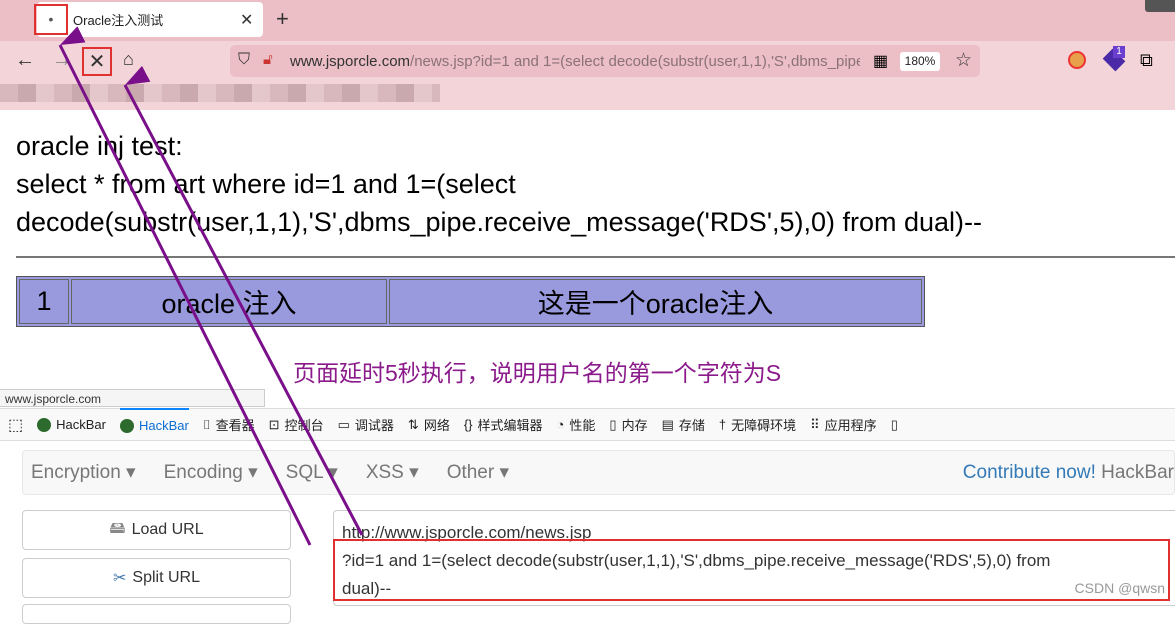 The image size is (1175, 624). Describe the element at coordinates (751, 570) in the screenshot. I see `highlight-box` at that location.